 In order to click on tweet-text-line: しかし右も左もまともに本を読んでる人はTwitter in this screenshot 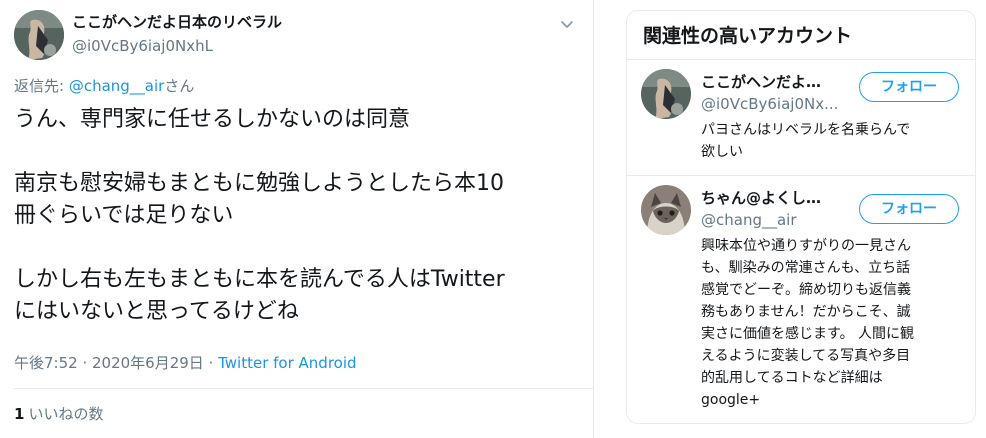, I will do `click(259, 279)`.